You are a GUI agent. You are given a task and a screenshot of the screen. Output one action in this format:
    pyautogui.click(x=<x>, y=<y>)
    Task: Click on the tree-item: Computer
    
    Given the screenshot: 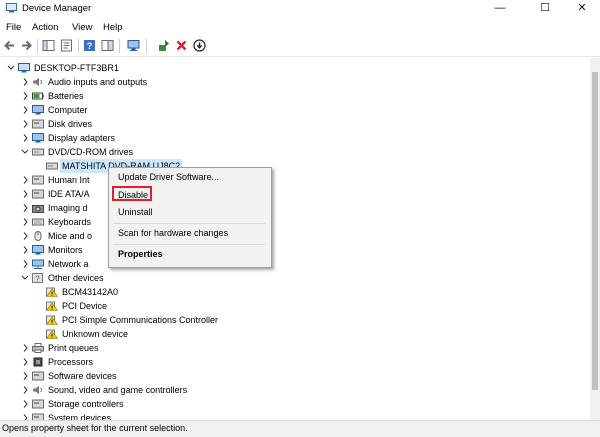 What is the action you would take?
    pyautogui.click(x=295, y=110)
    